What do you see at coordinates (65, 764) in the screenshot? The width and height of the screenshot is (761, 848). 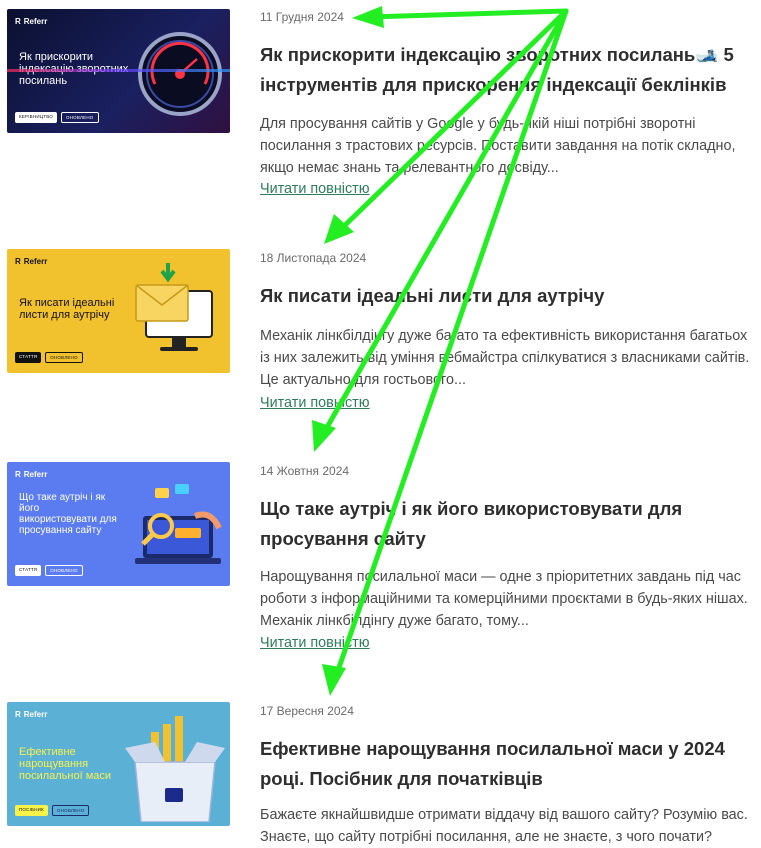 I see `thumbnail-title: Ефективне нарощування посилальної маси` at bounding box center [65, 764].